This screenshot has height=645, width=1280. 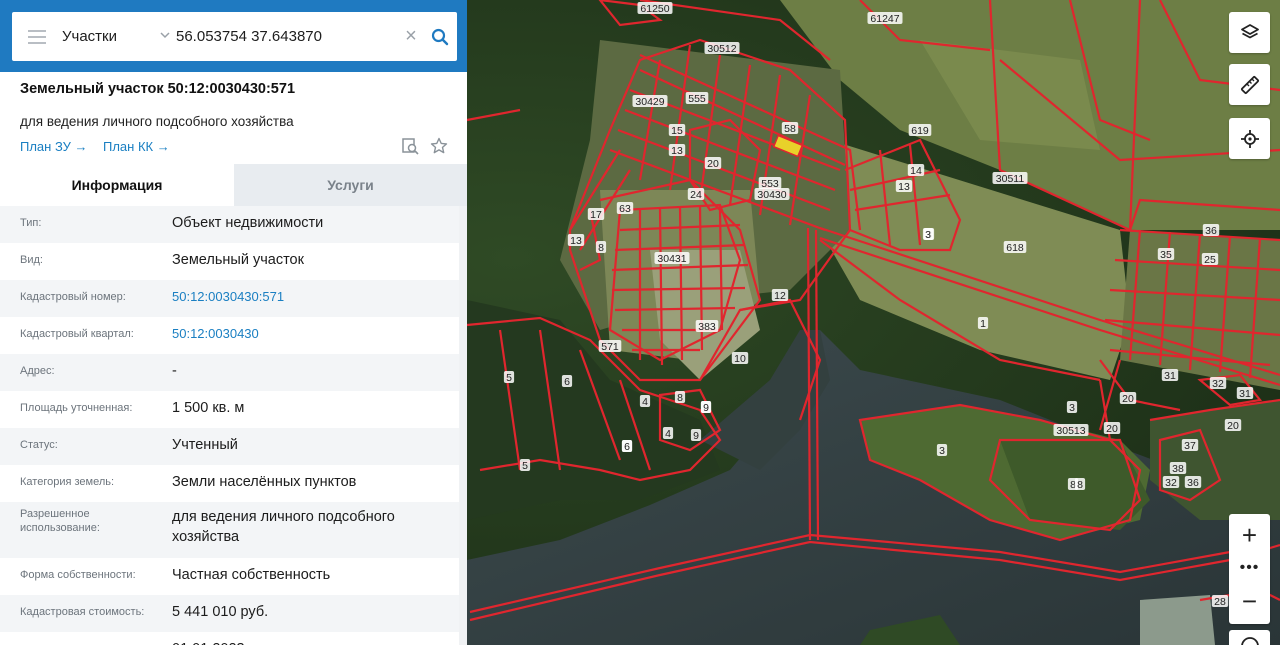 What do you see at coordinates (1072, 407) in the screenshot?
I see `parcel-number-label: 3` at bounding box center [1072, 407].